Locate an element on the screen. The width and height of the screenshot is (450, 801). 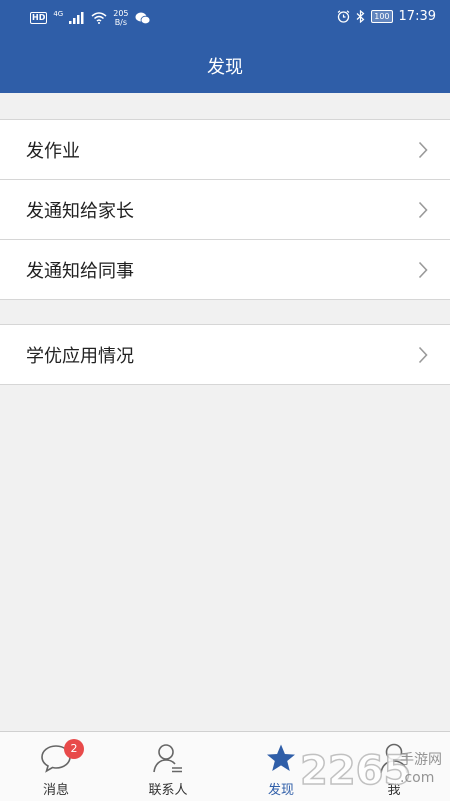
tab-label: 发现 is located at coordinates (280, 790).